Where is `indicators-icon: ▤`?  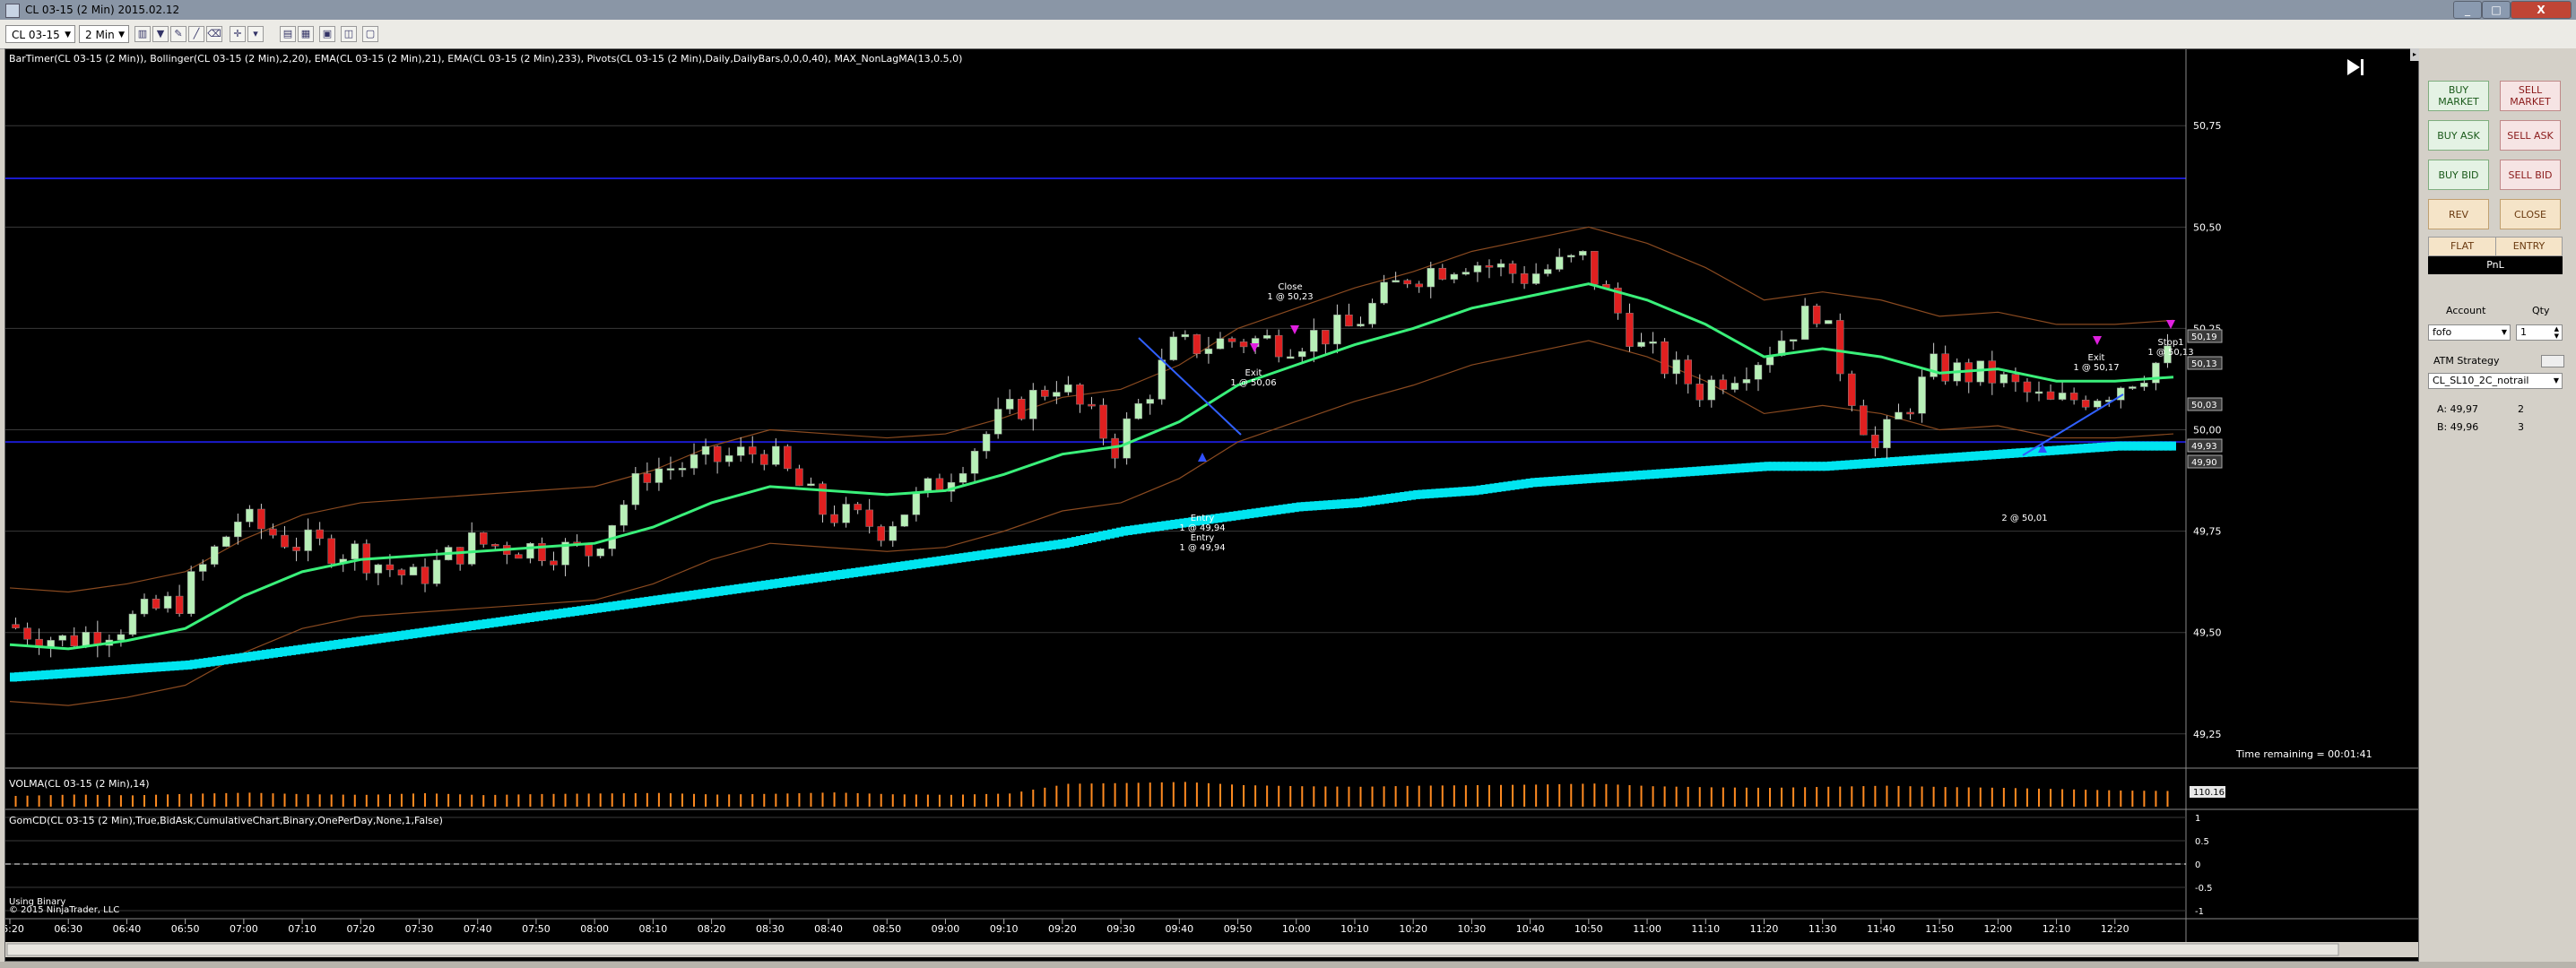 indicators-icon: ▤ is located at coordinates (288, 34).